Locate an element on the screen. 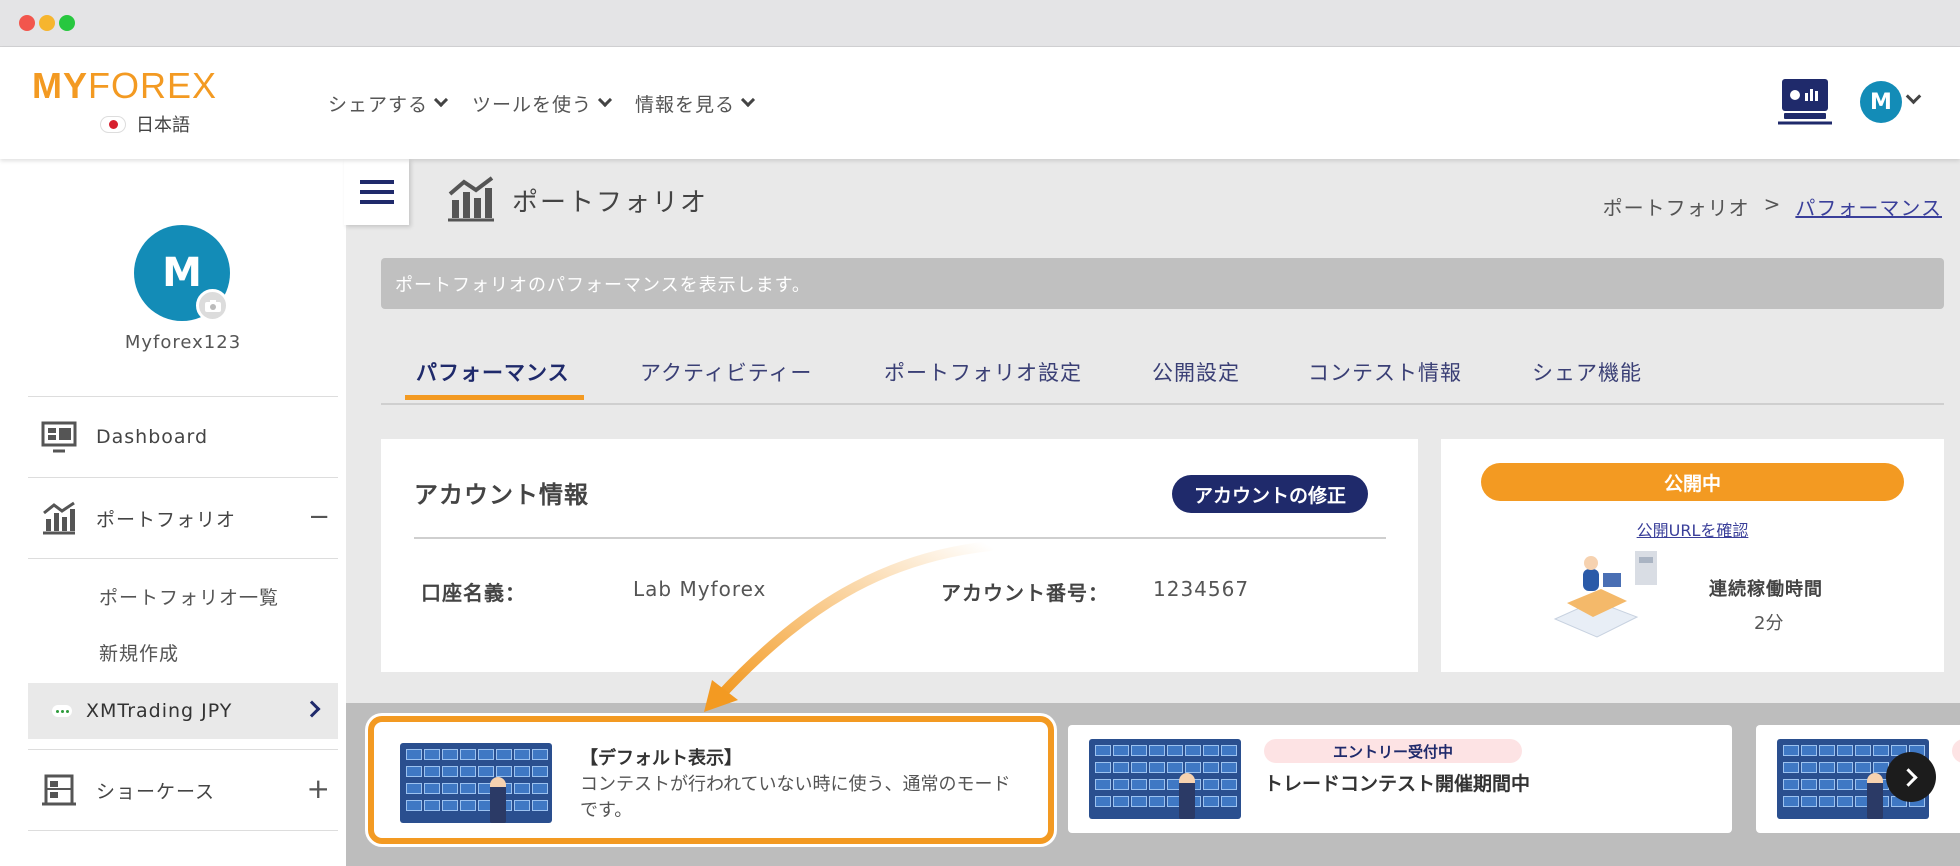  myforex-logo: MY FOREX is located at coordinates (125, 86).